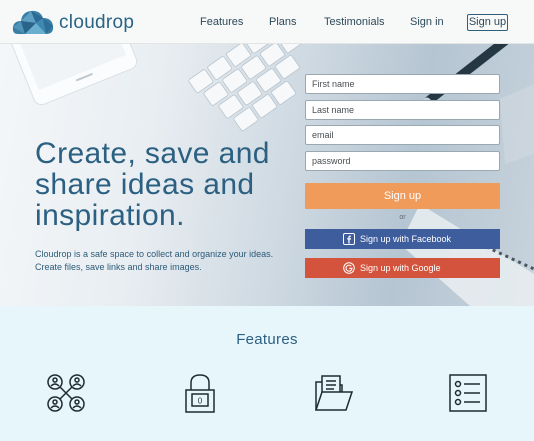  What do you see at coordinates (402, 161) in the screenshot?
I see `password-field` at bounding box center [402, 161].